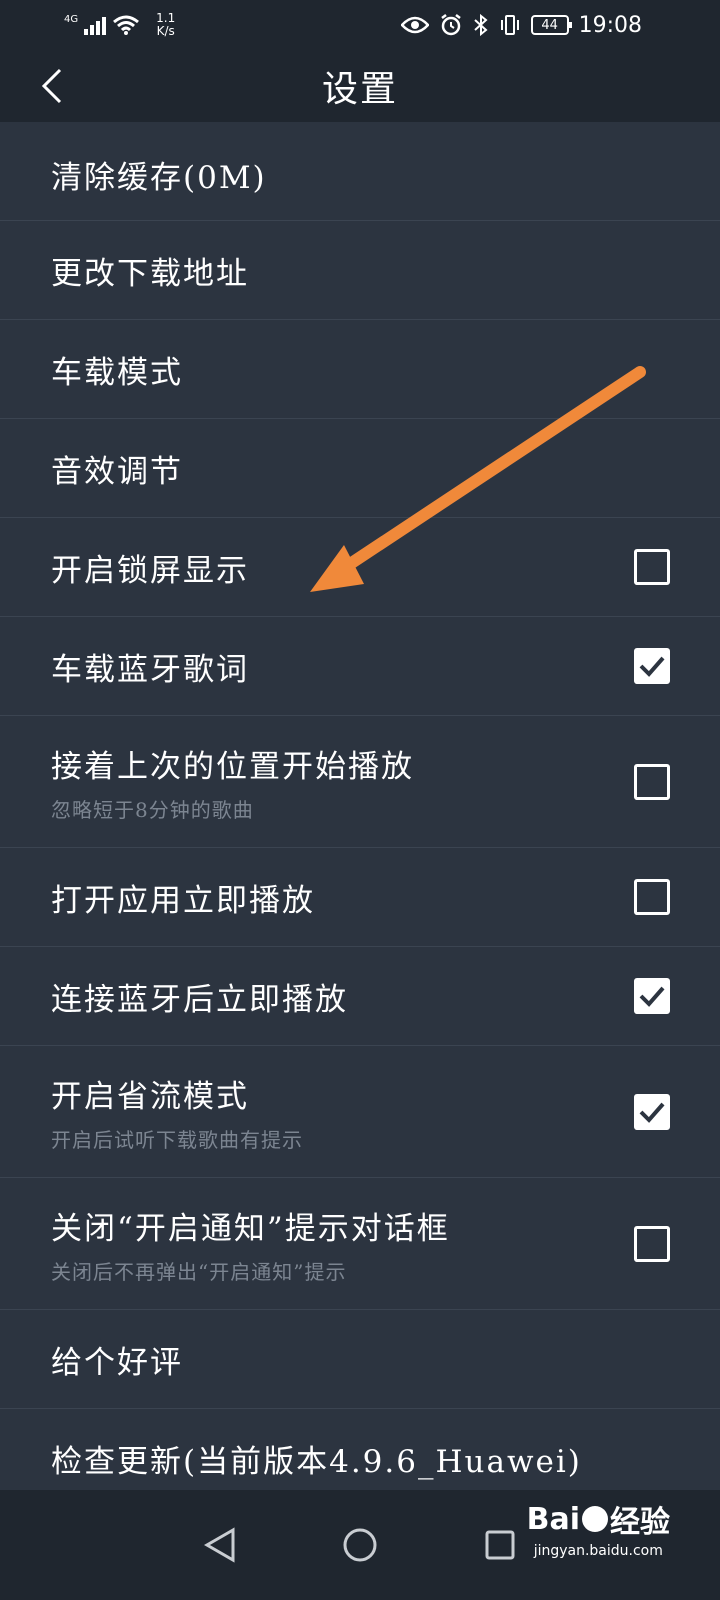 This screenshot has height=1600, width=720. Describe the element at coordinates (150, 1096) in the screenshot. I see `setting-label: 开启省流模式` at that location.